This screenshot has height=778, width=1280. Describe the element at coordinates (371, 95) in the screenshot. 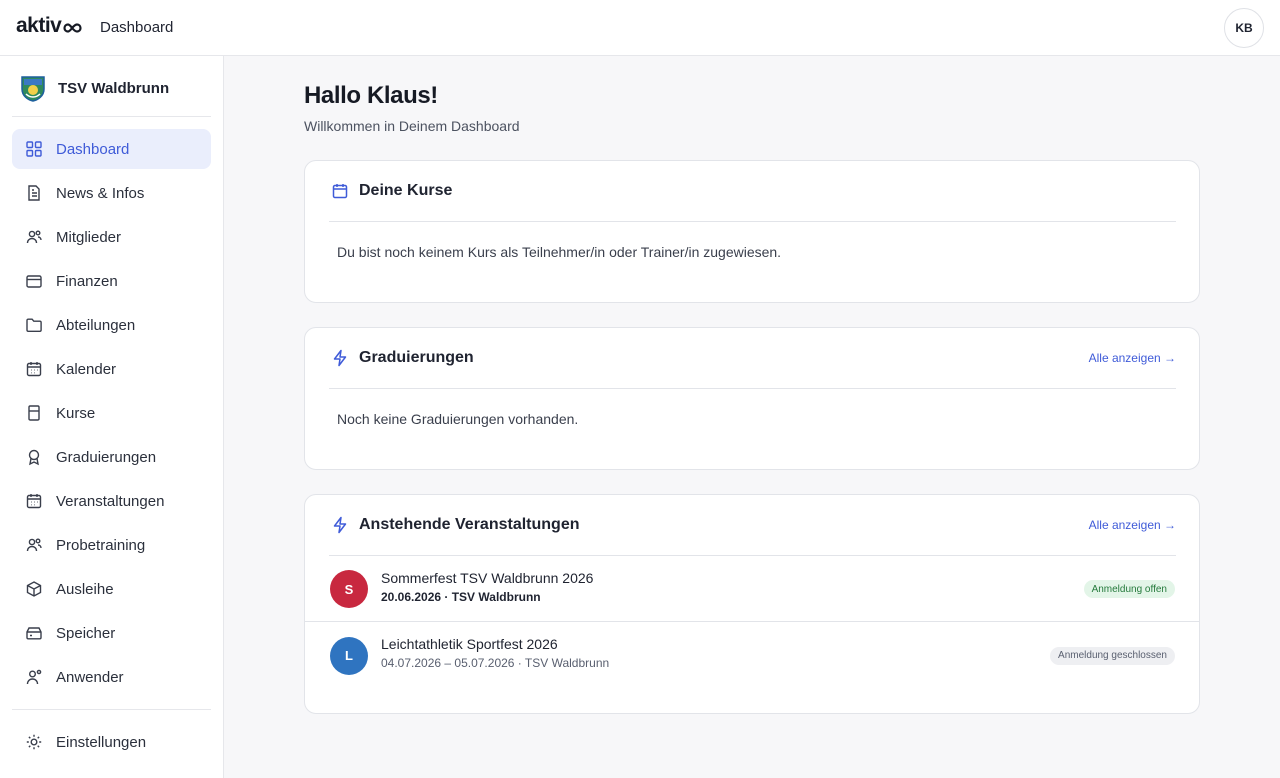

I see `greeting-heading: Hallo Klaus!` at that location.